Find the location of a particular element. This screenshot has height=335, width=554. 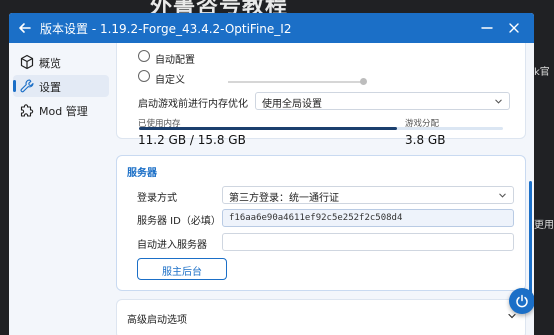

power-icon is located at coordinates (522, 301).